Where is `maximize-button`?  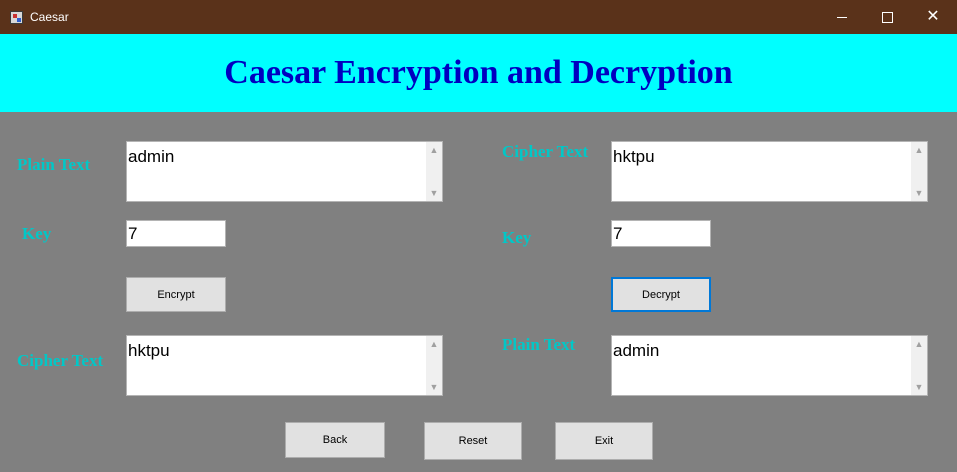
maximize-button is located at coordinates (887, 17).